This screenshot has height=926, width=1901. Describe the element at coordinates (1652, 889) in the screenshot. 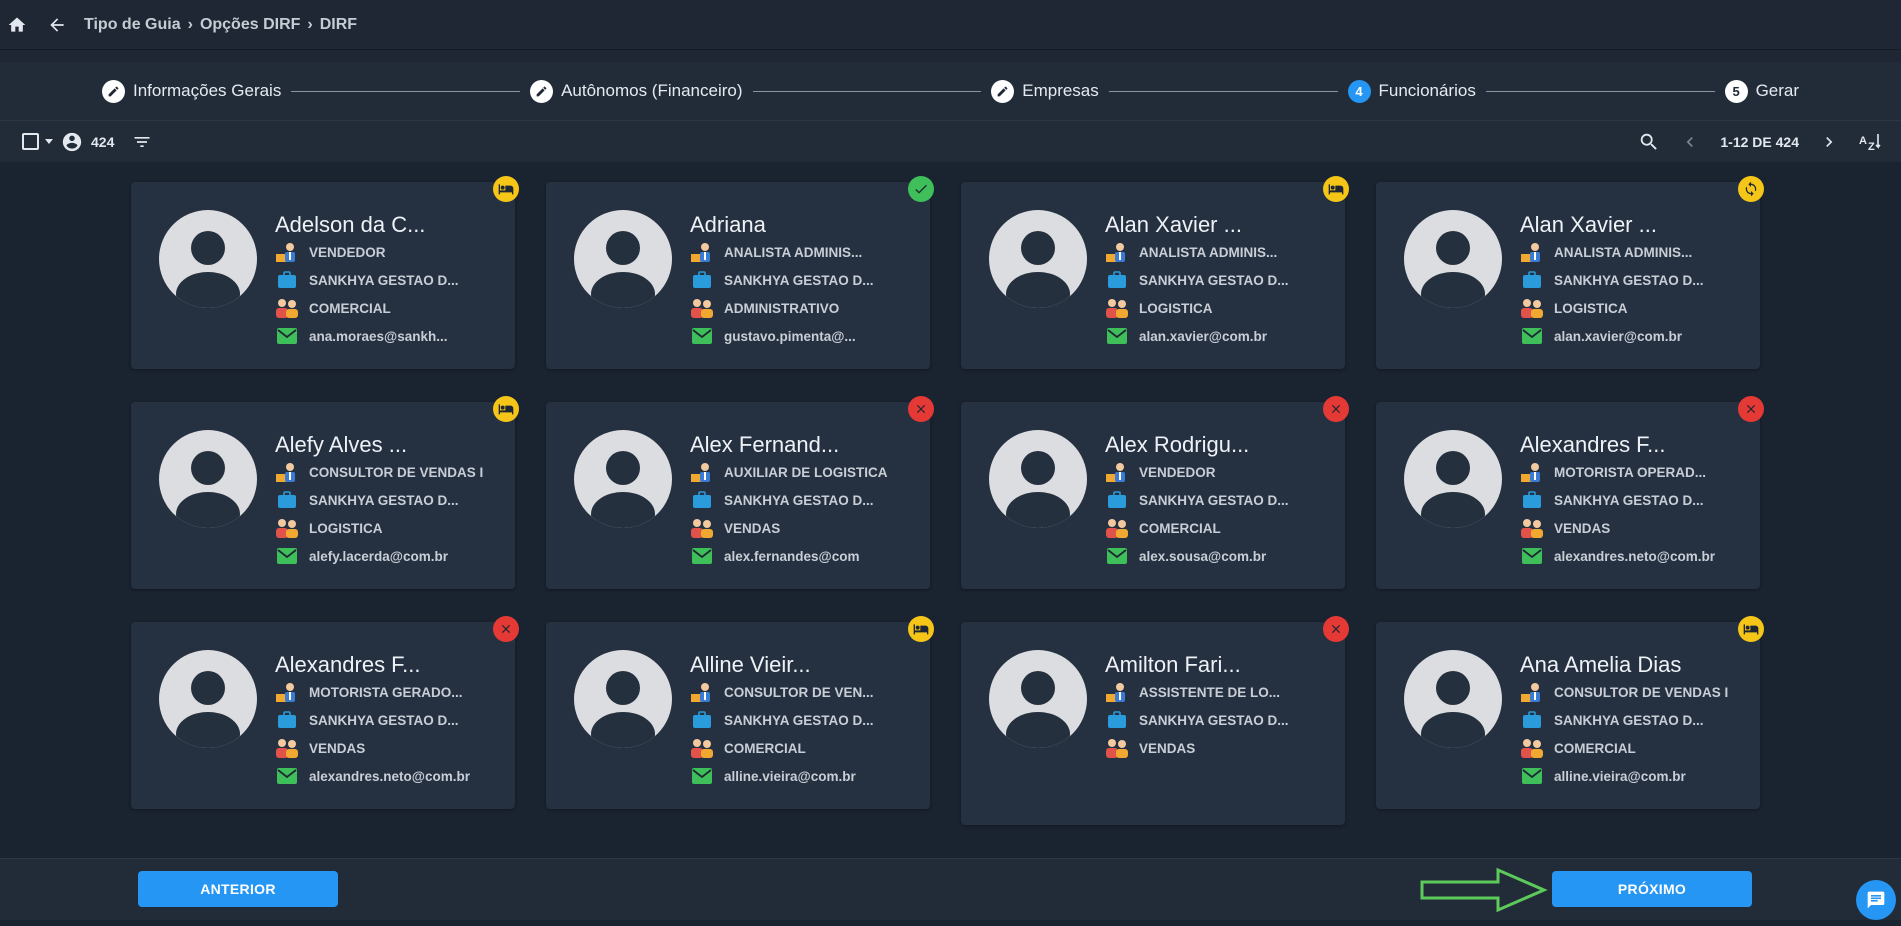

I see `next-button: PRÓXIMO` at that location.